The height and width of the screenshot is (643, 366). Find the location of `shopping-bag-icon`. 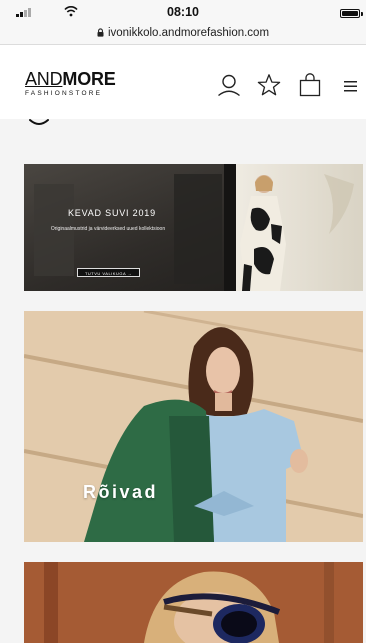

shopping-bag-icon is located at coordinates (310, 85).